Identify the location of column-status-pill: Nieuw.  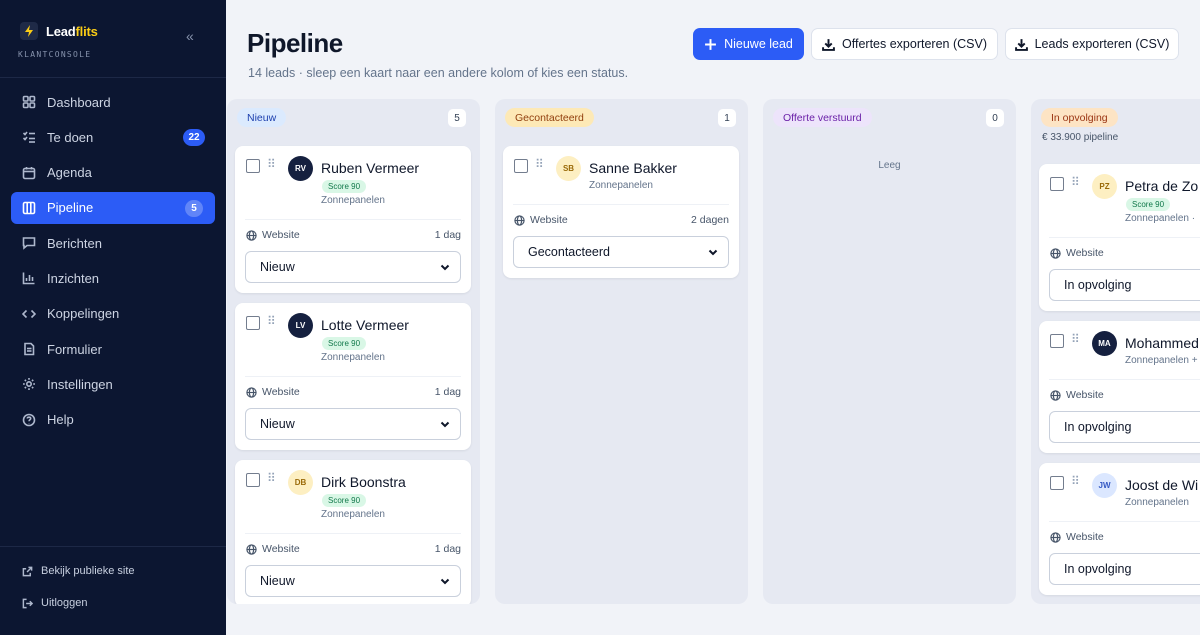
(262, 117).